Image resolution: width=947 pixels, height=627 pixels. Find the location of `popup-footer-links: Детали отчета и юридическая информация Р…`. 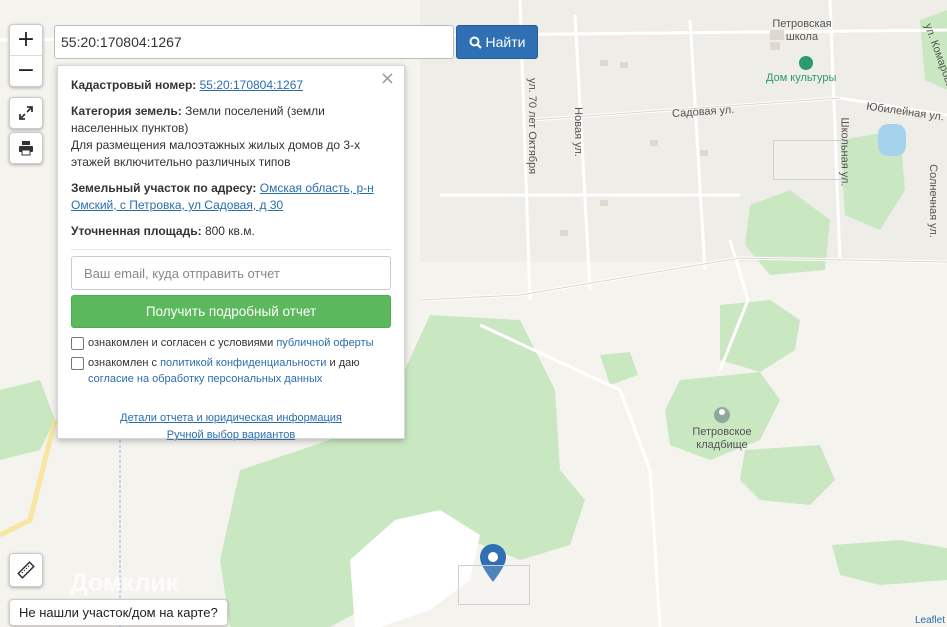

popup-footer-links: Детали отчета и юридическая информация Р… is located at coordinates (231, 427).